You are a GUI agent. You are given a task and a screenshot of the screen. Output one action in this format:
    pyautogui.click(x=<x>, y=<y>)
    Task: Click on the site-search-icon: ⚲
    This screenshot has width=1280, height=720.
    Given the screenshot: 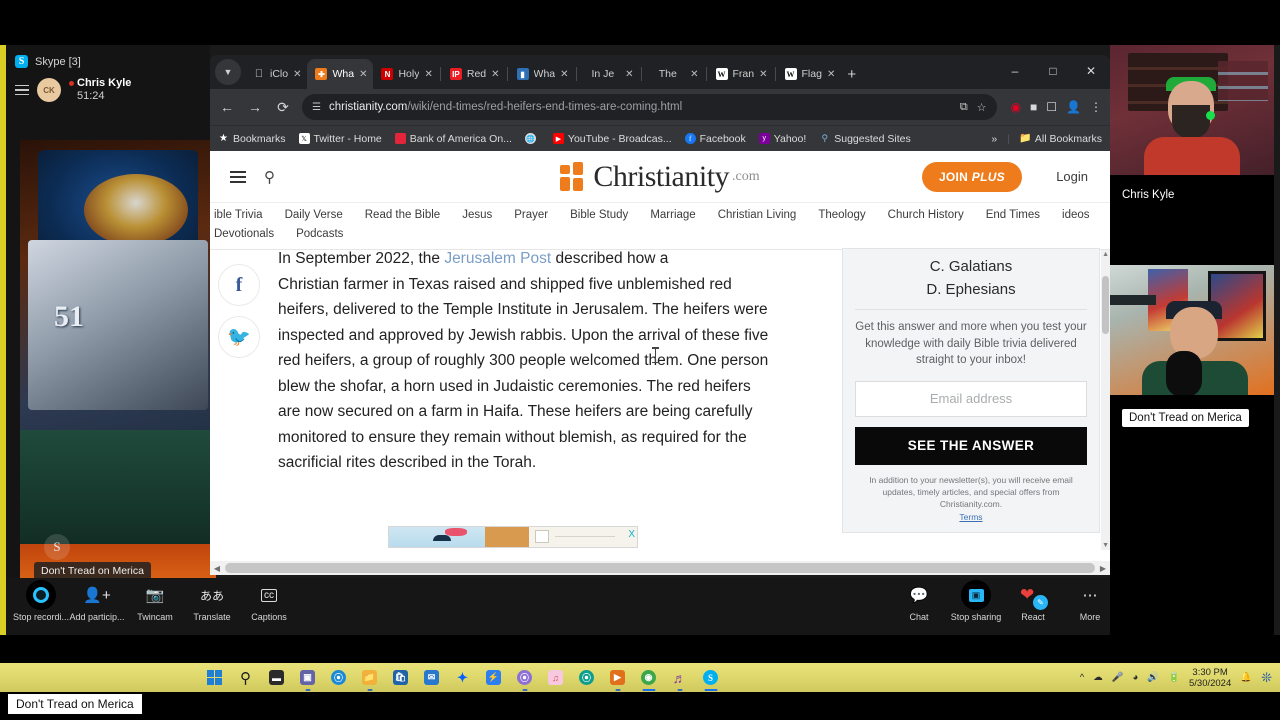 What is the action you would take?
    pyautogui.click(x=269, y=177)
    